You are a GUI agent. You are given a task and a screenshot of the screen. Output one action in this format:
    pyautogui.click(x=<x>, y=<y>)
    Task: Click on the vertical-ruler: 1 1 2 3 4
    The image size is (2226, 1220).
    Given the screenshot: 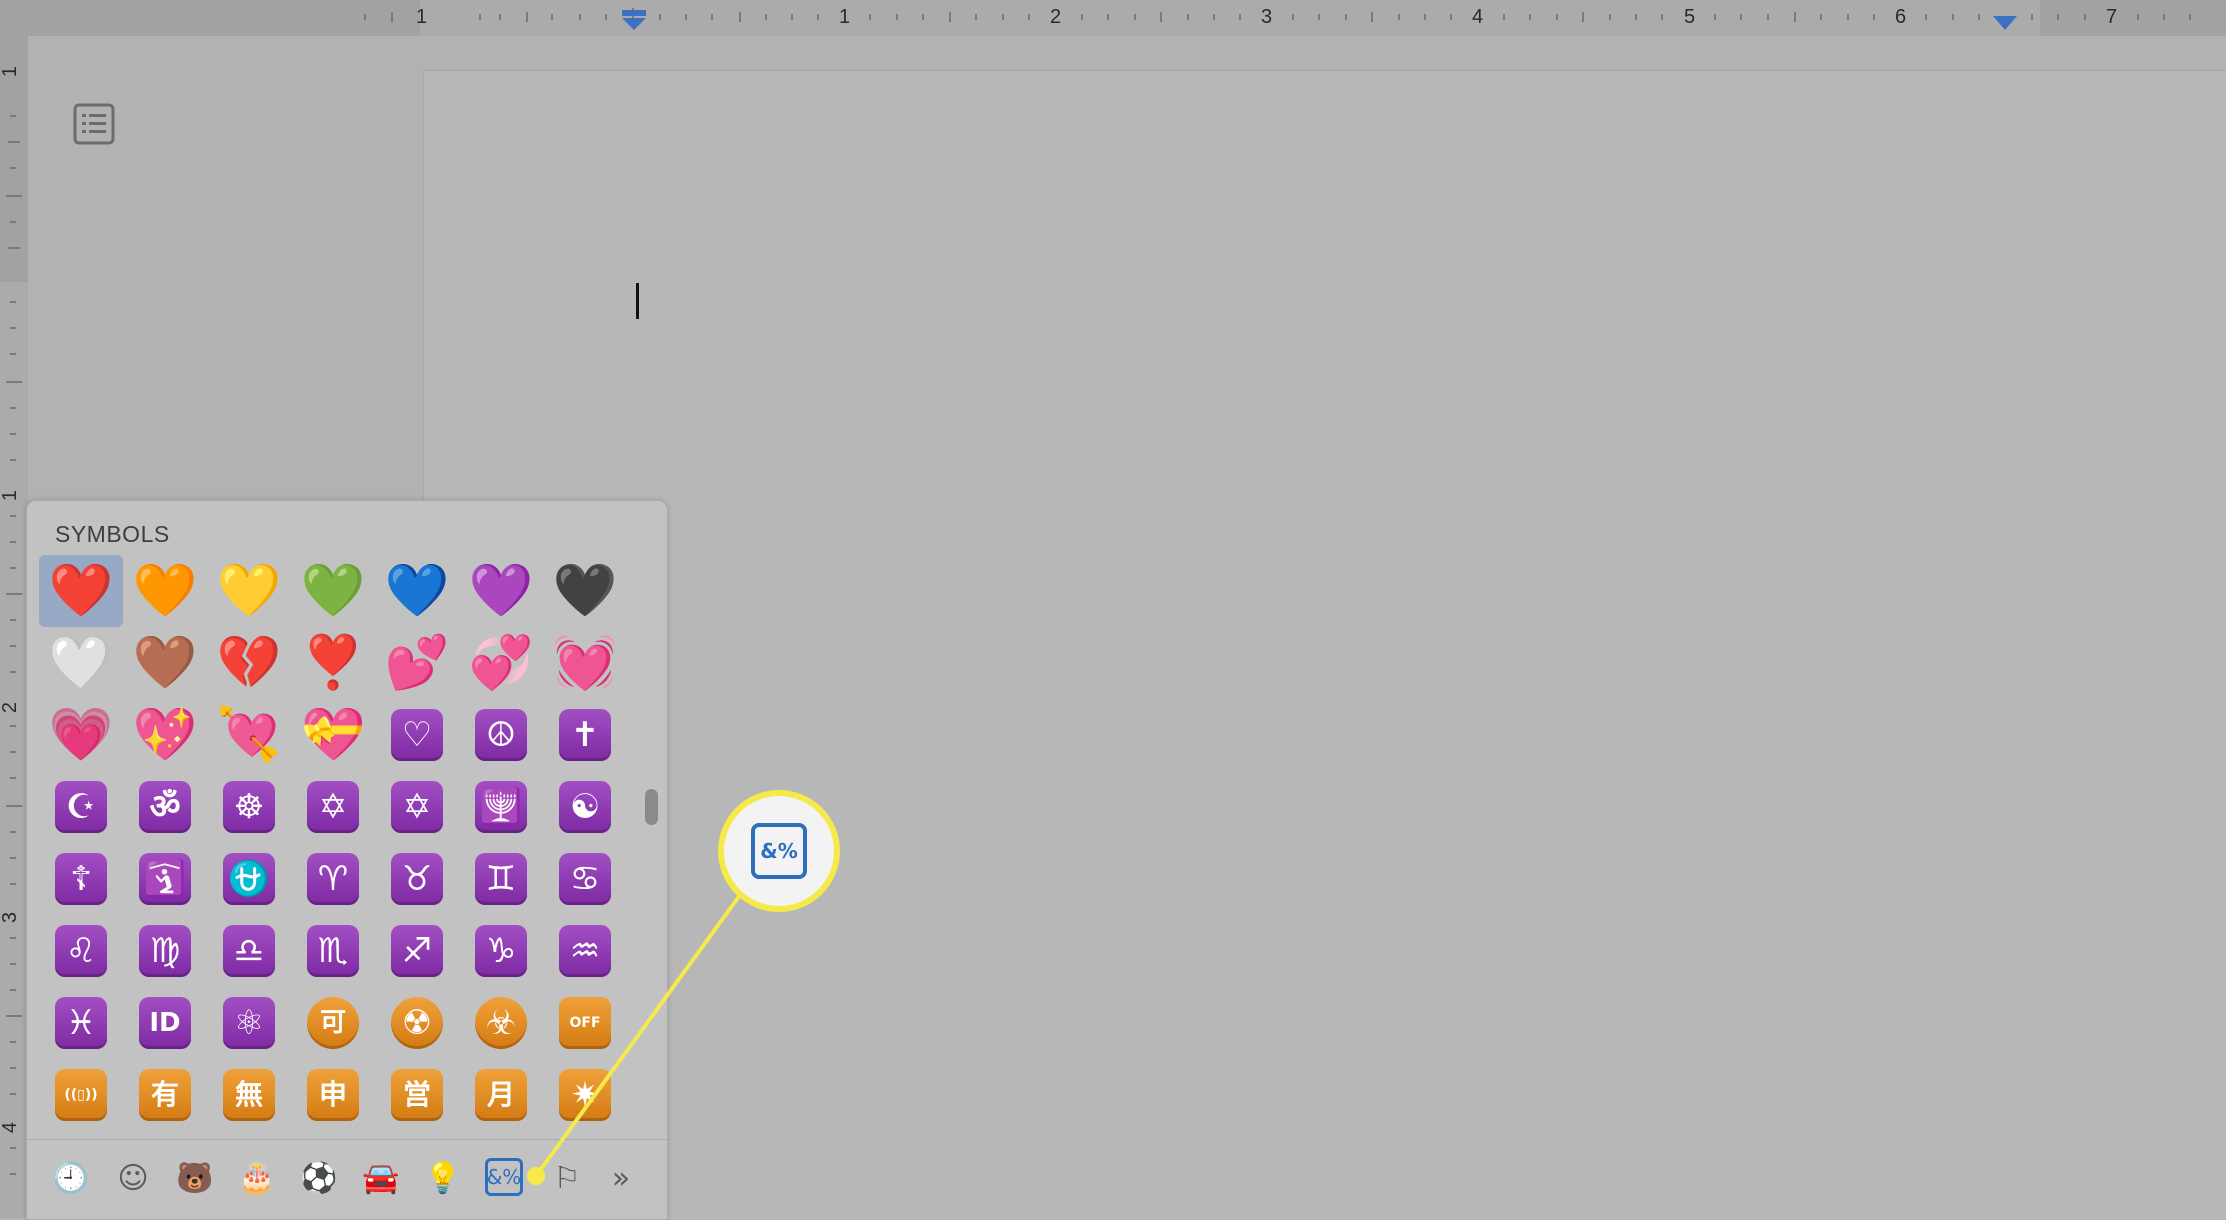 What is the action you would take?
    pyautogui.click(x=14, y=627)
    